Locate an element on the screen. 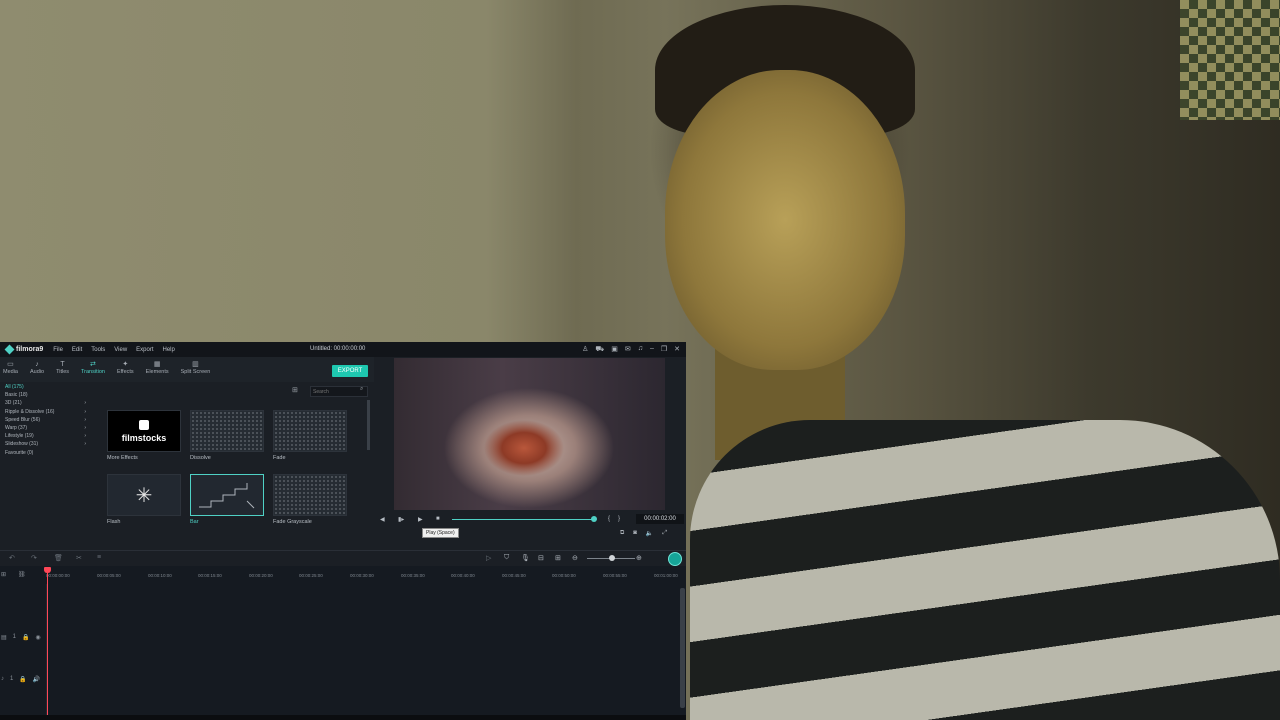 This screenshot has height=720, width=1280. tab-split-screen: ▥ Split Screen is located at coordinates (196, 369).